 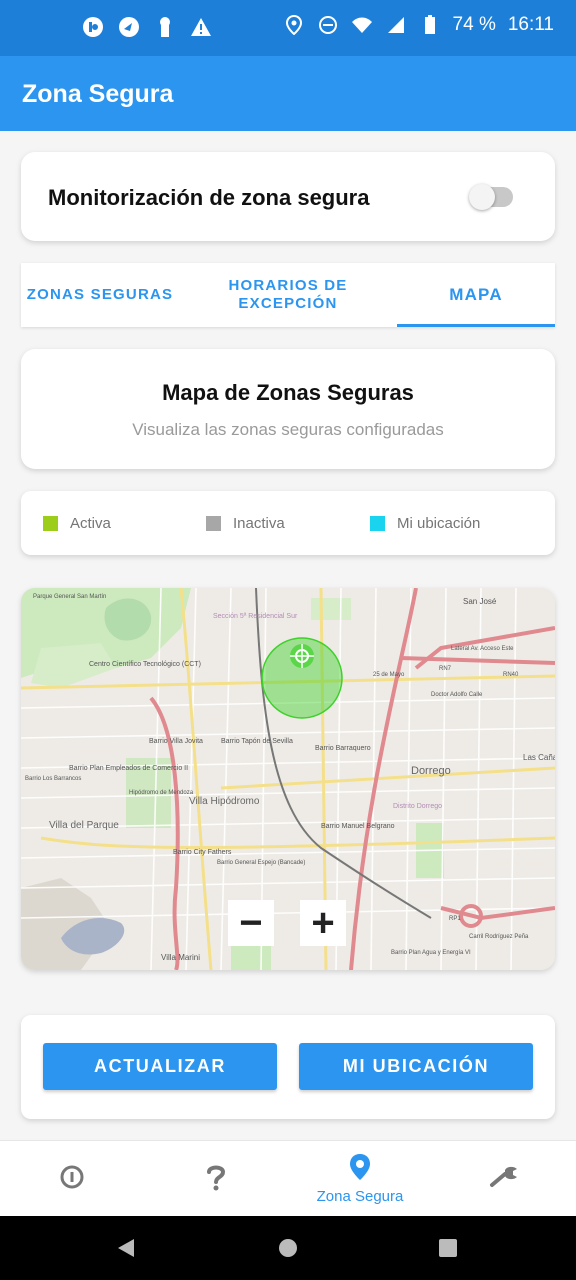 I want to click on status-bar: 74 % 16:11, so click(x=288, y=28).